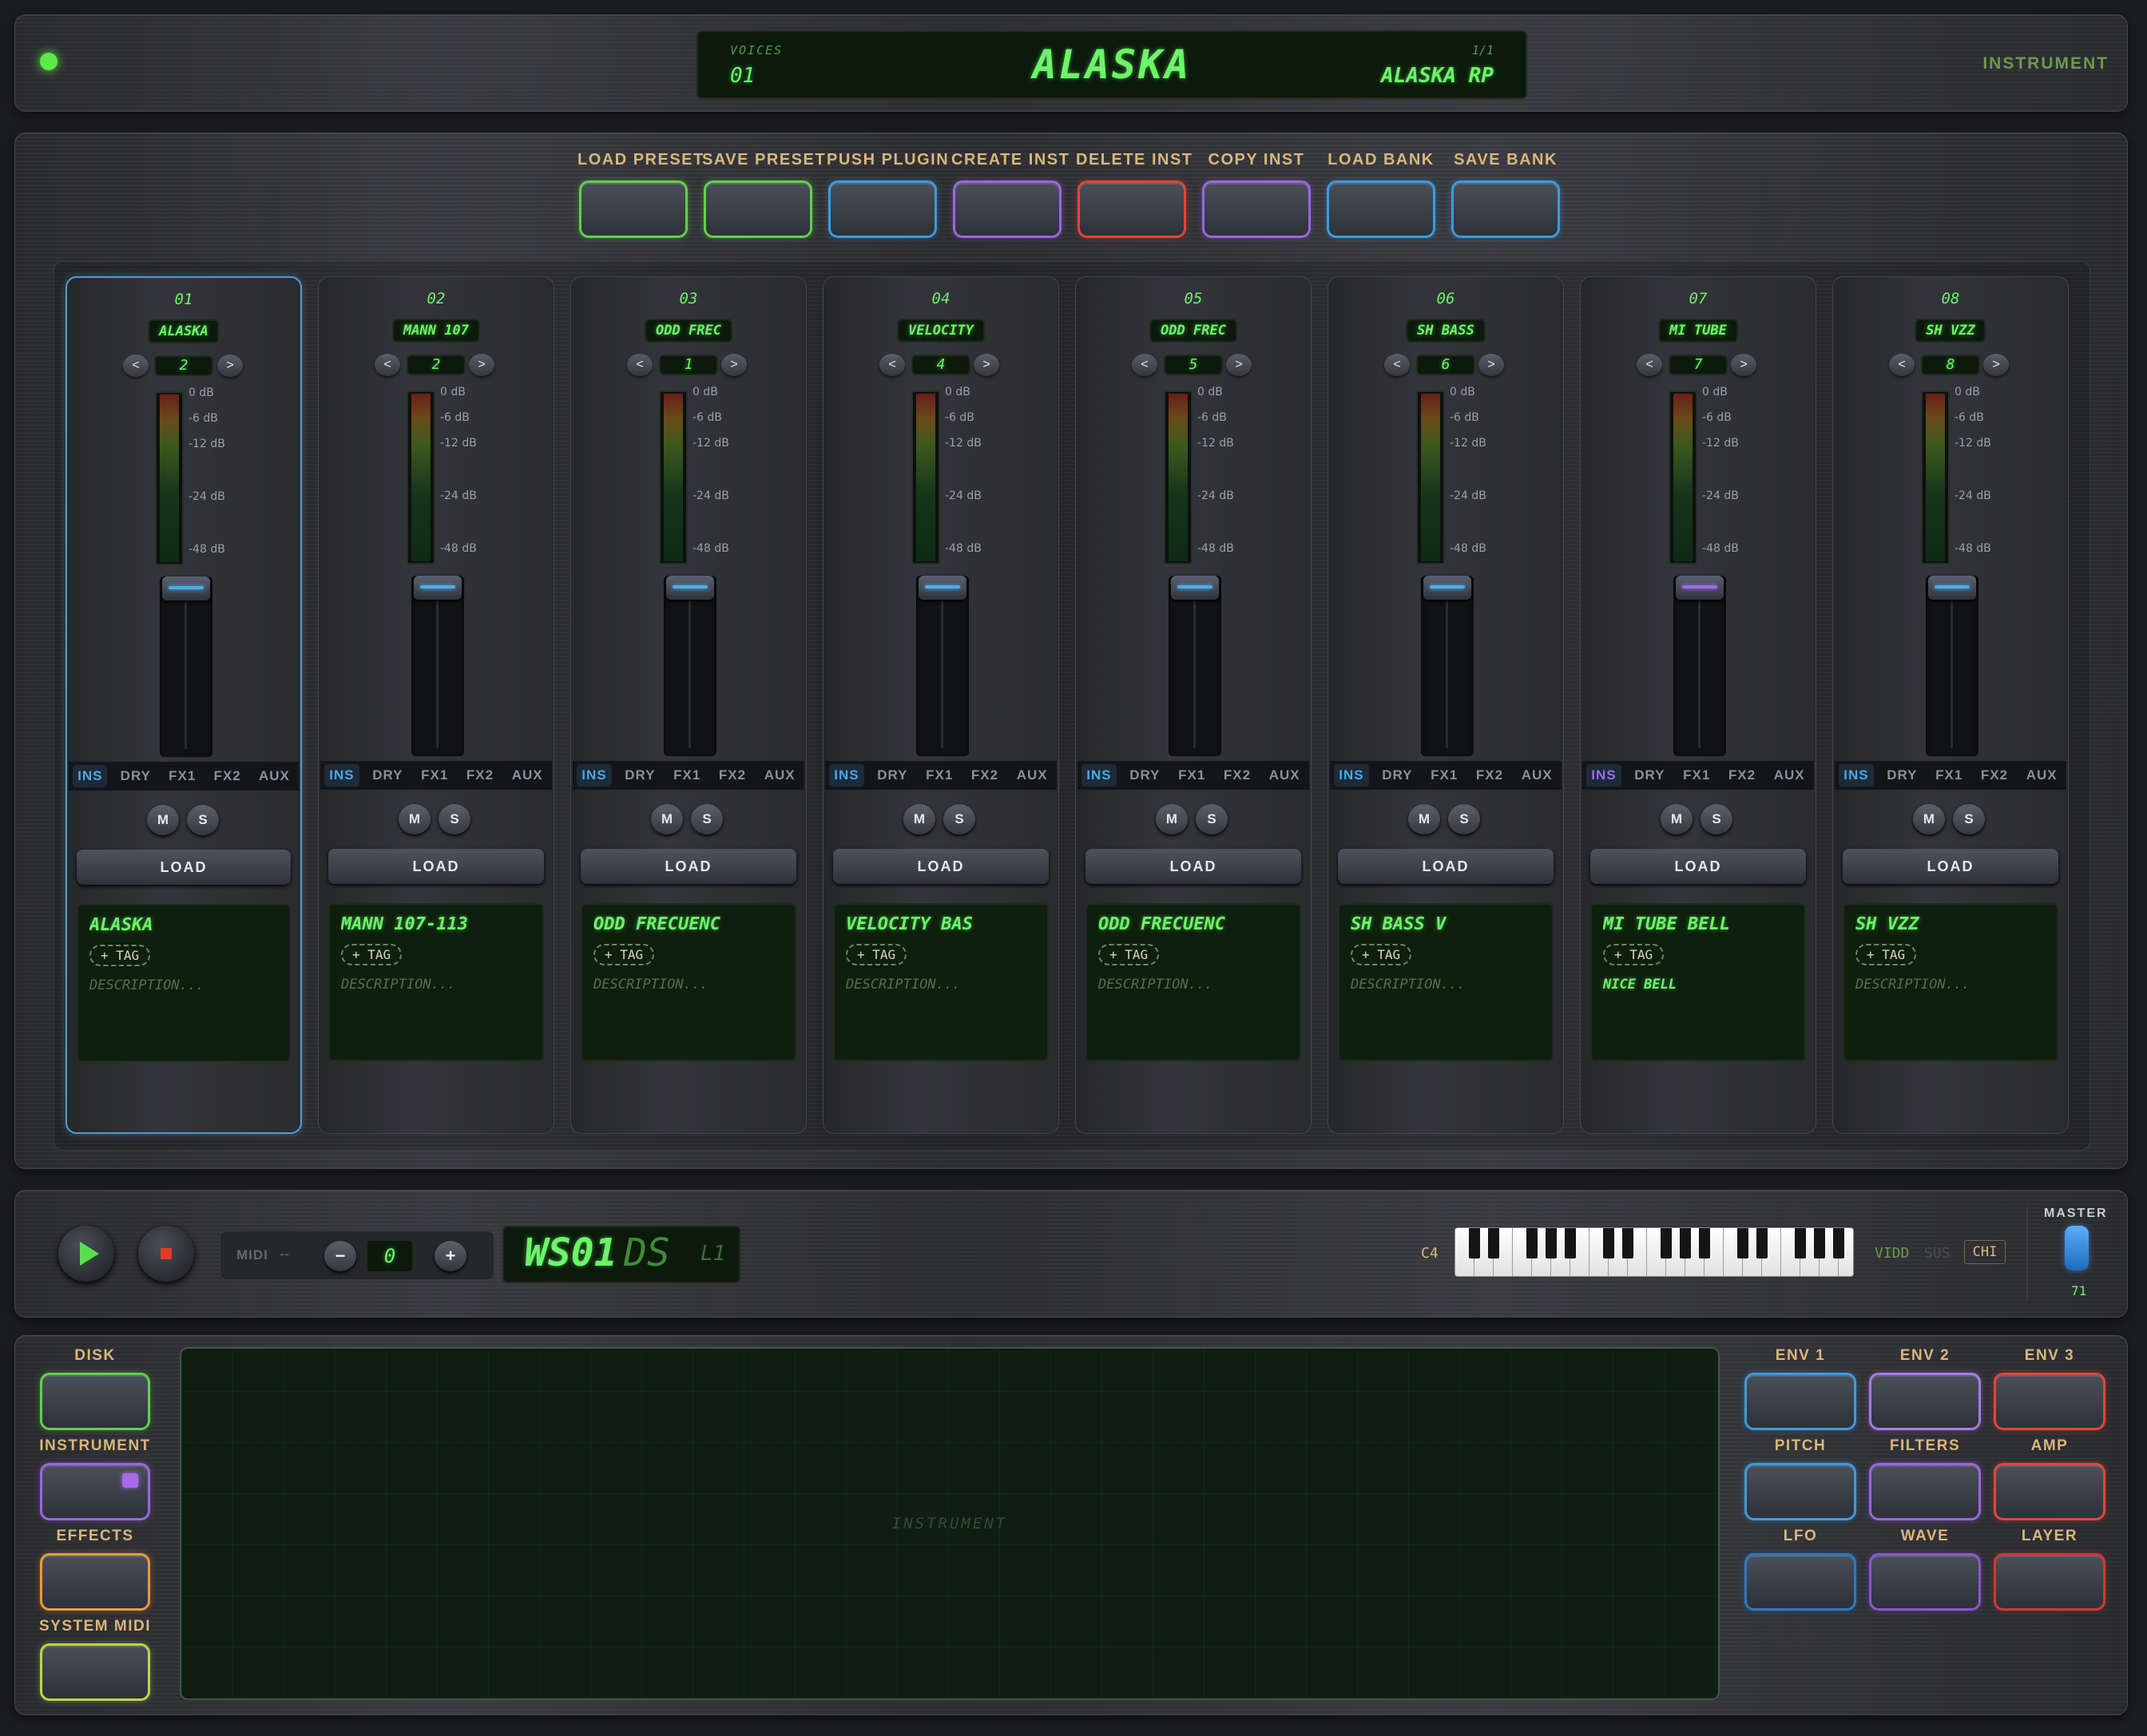  What do you see at coordinates (340, 1256) in the screenshot?
I see `midi-decrement-button: −` at bounding box center [340, 1256].